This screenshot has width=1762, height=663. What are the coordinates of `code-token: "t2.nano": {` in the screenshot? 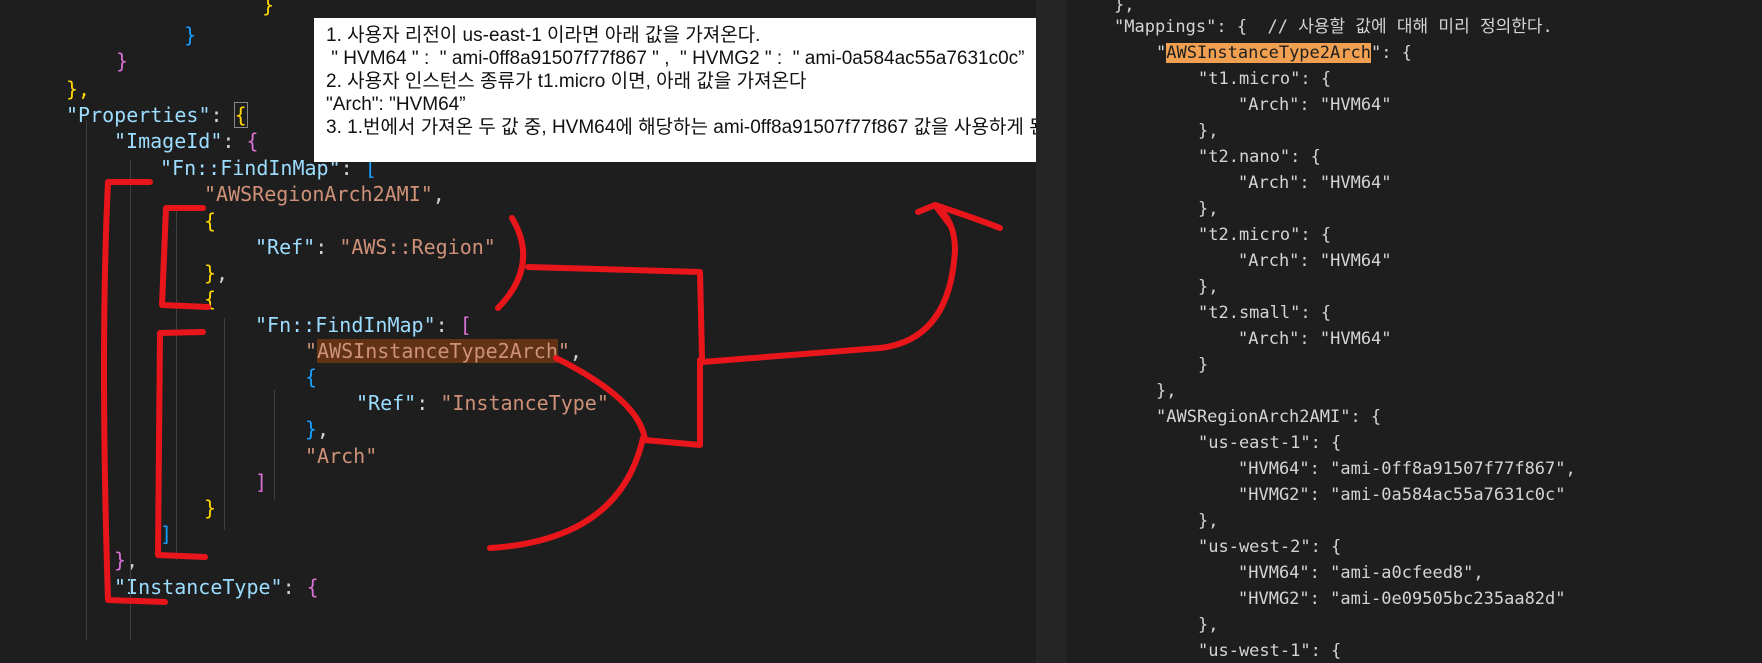 It's located at (1259, 157).